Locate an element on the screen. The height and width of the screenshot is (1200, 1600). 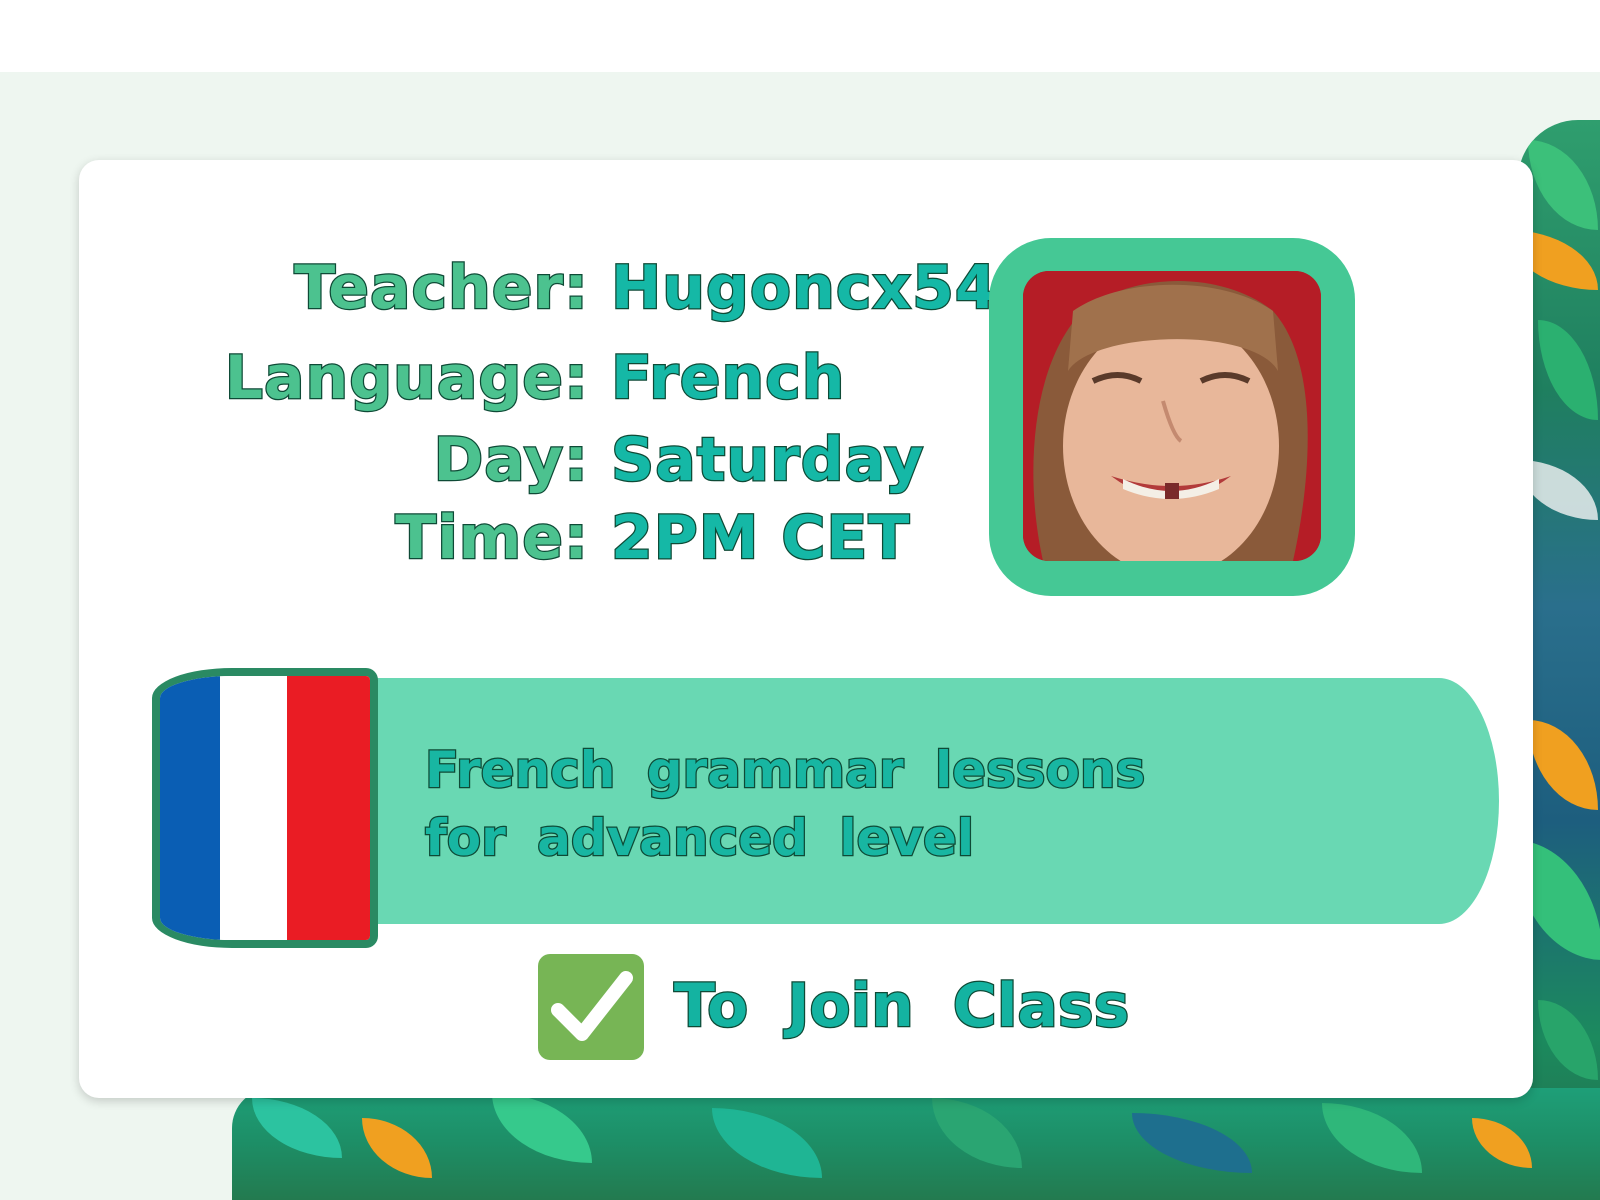
join-class-label: To Join Class is located at coordinates (902, 1006).